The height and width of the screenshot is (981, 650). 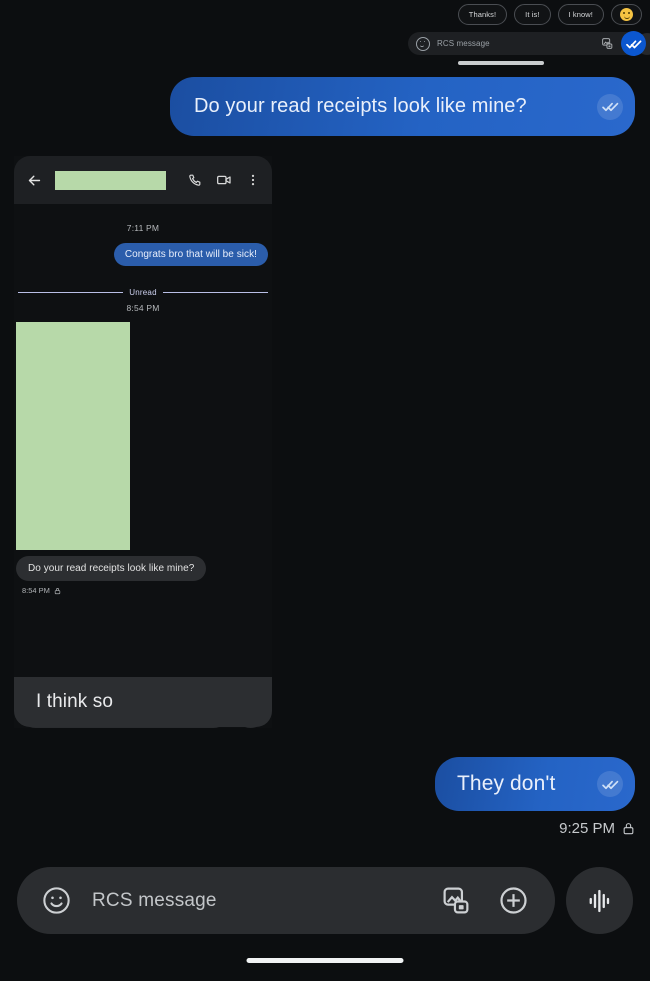 What do you see at coordinates (501, 63) in the screenshot?
I see `top-home-gesture-bar` at bounding box center [501, 63].